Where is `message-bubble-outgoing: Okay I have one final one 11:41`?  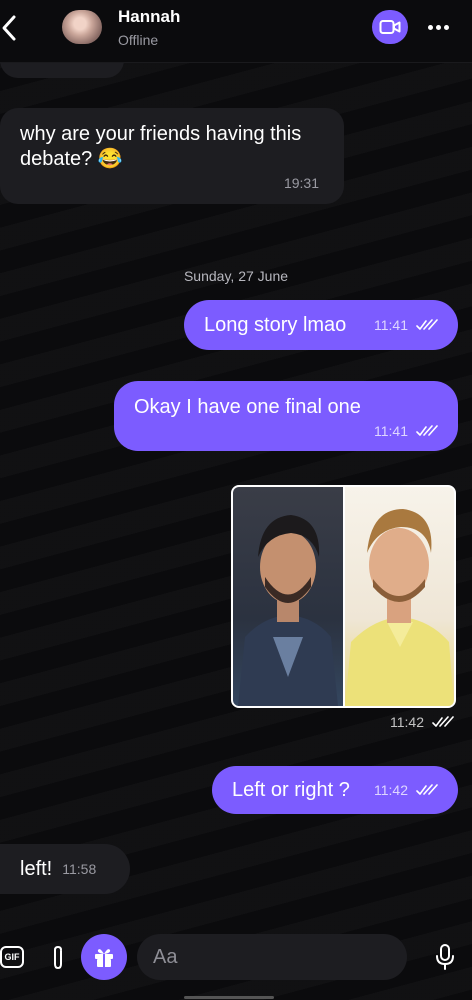 message-bubble-outgoing: Okay I have one final one 11:41 is located at coordinates (286, 416).